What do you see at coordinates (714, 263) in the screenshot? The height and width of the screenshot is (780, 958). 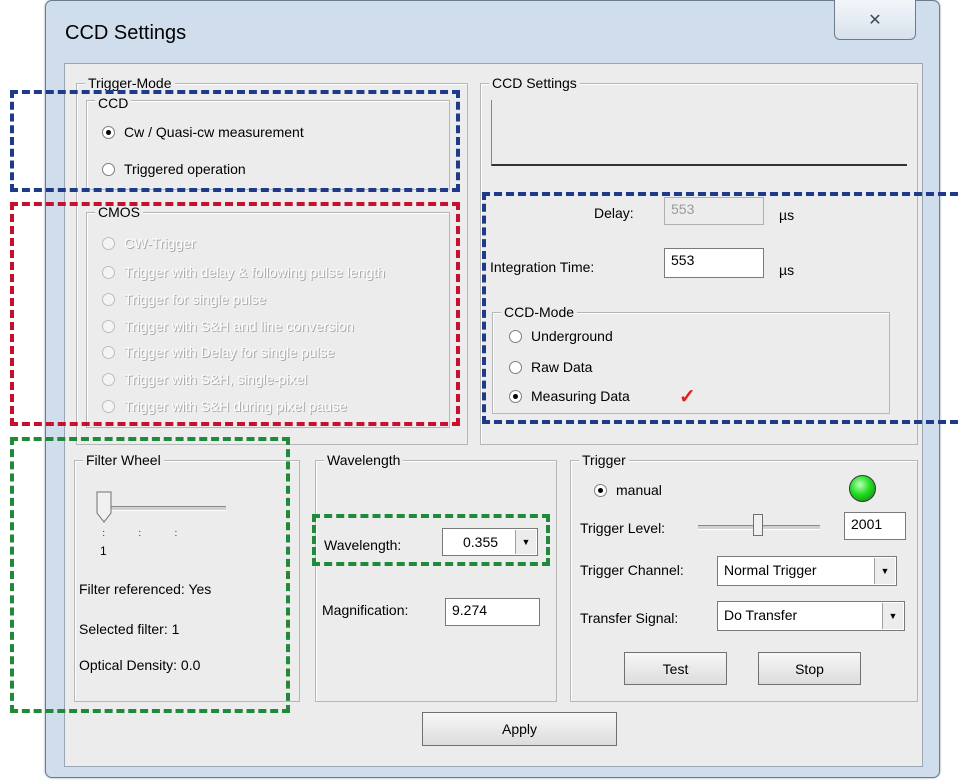 I see `integration-time-field: 553` at bounding box center [714, 263].